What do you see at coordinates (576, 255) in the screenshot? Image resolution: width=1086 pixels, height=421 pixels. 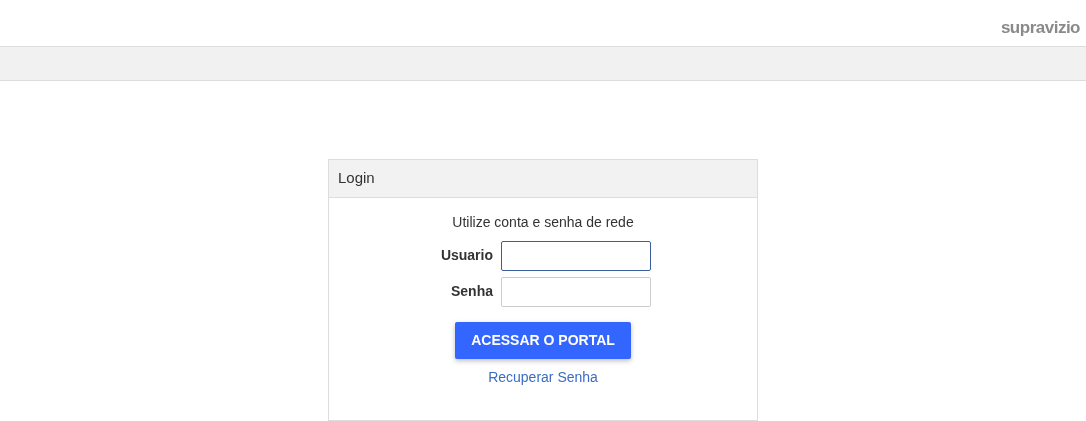 I see `input-field` at bounding box center [576, 255].